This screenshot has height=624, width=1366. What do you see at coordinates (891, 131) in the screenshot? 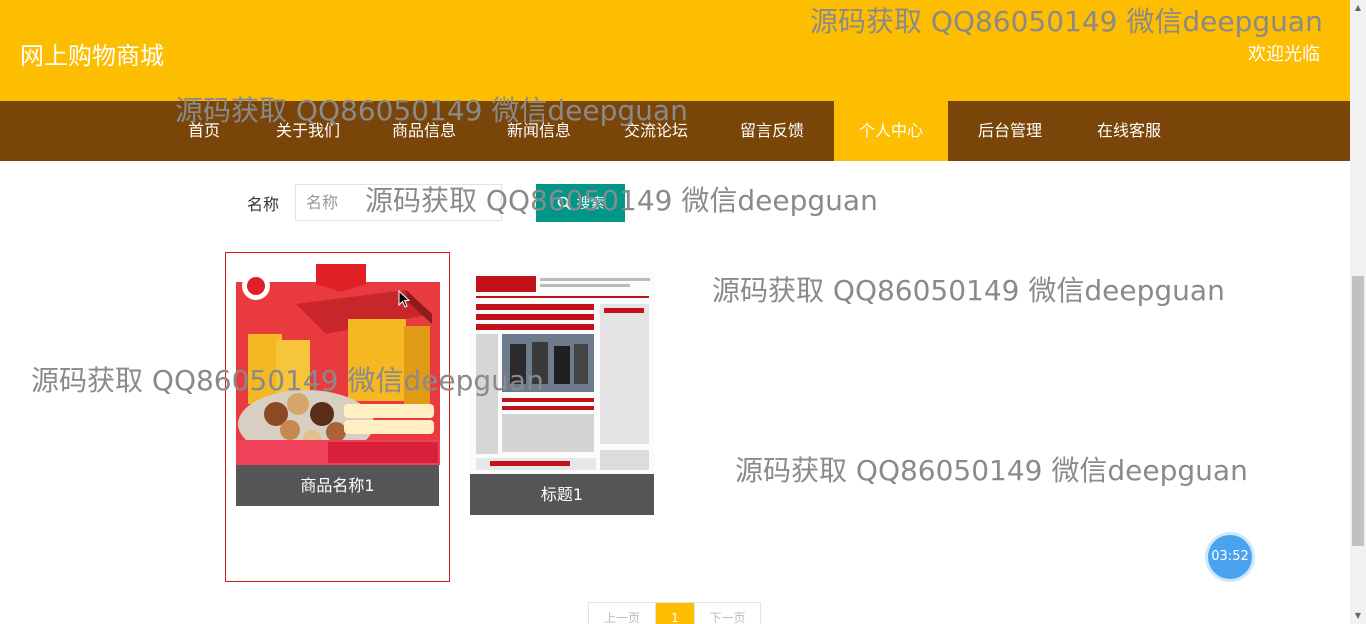
I see `nav-item-personal-center: 个人中心` at bounding box center [891, 131].